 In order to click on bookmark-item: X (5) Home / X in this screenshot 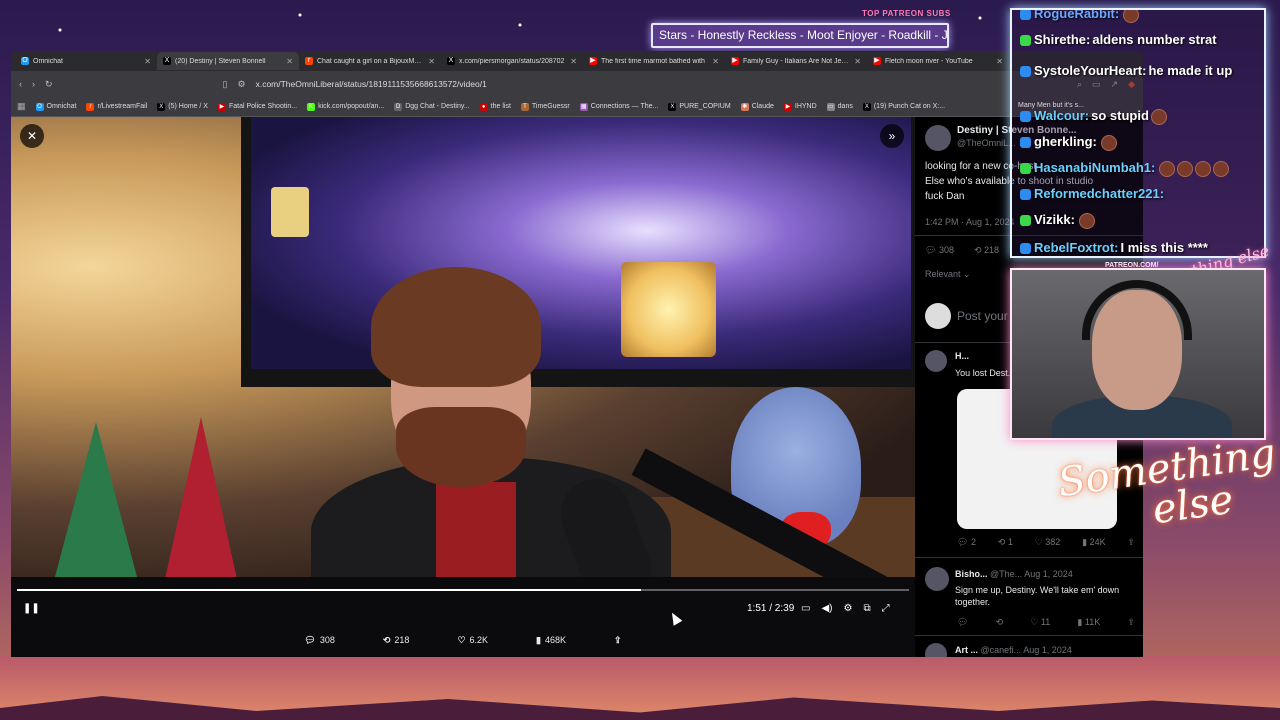, I will do `click(182, 106)`.